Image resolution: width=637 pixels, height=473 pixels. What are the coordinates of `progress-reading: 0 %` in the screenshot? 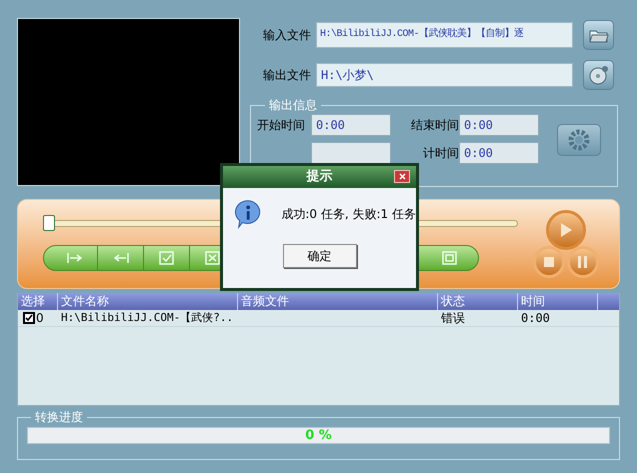 It's located at (318, 435).